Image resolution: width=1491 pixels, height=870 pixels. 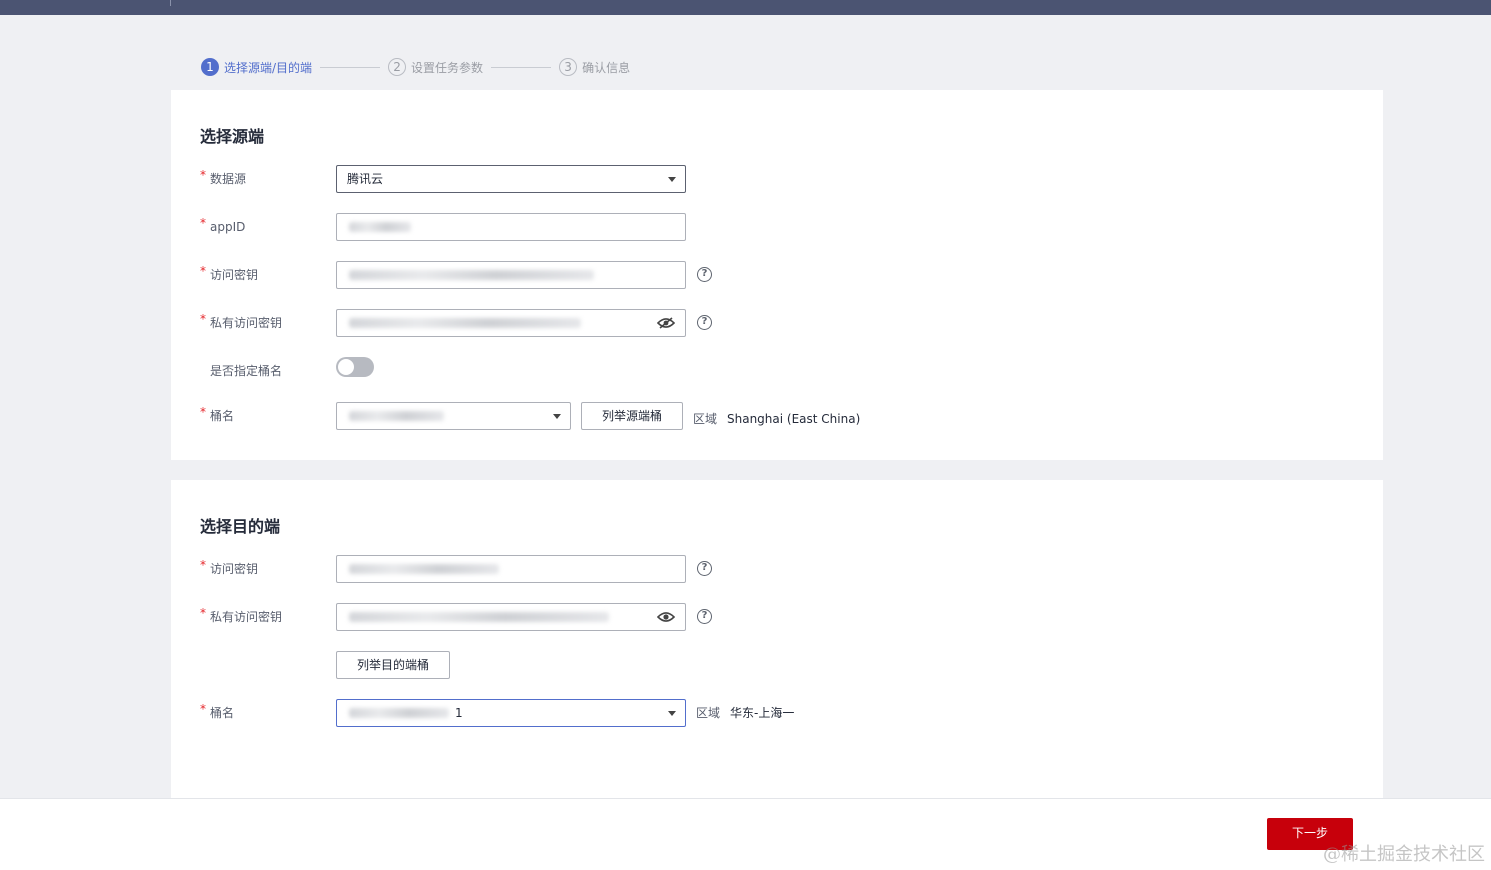 I want to click on toggle-knob, so click(x=346, y=367).